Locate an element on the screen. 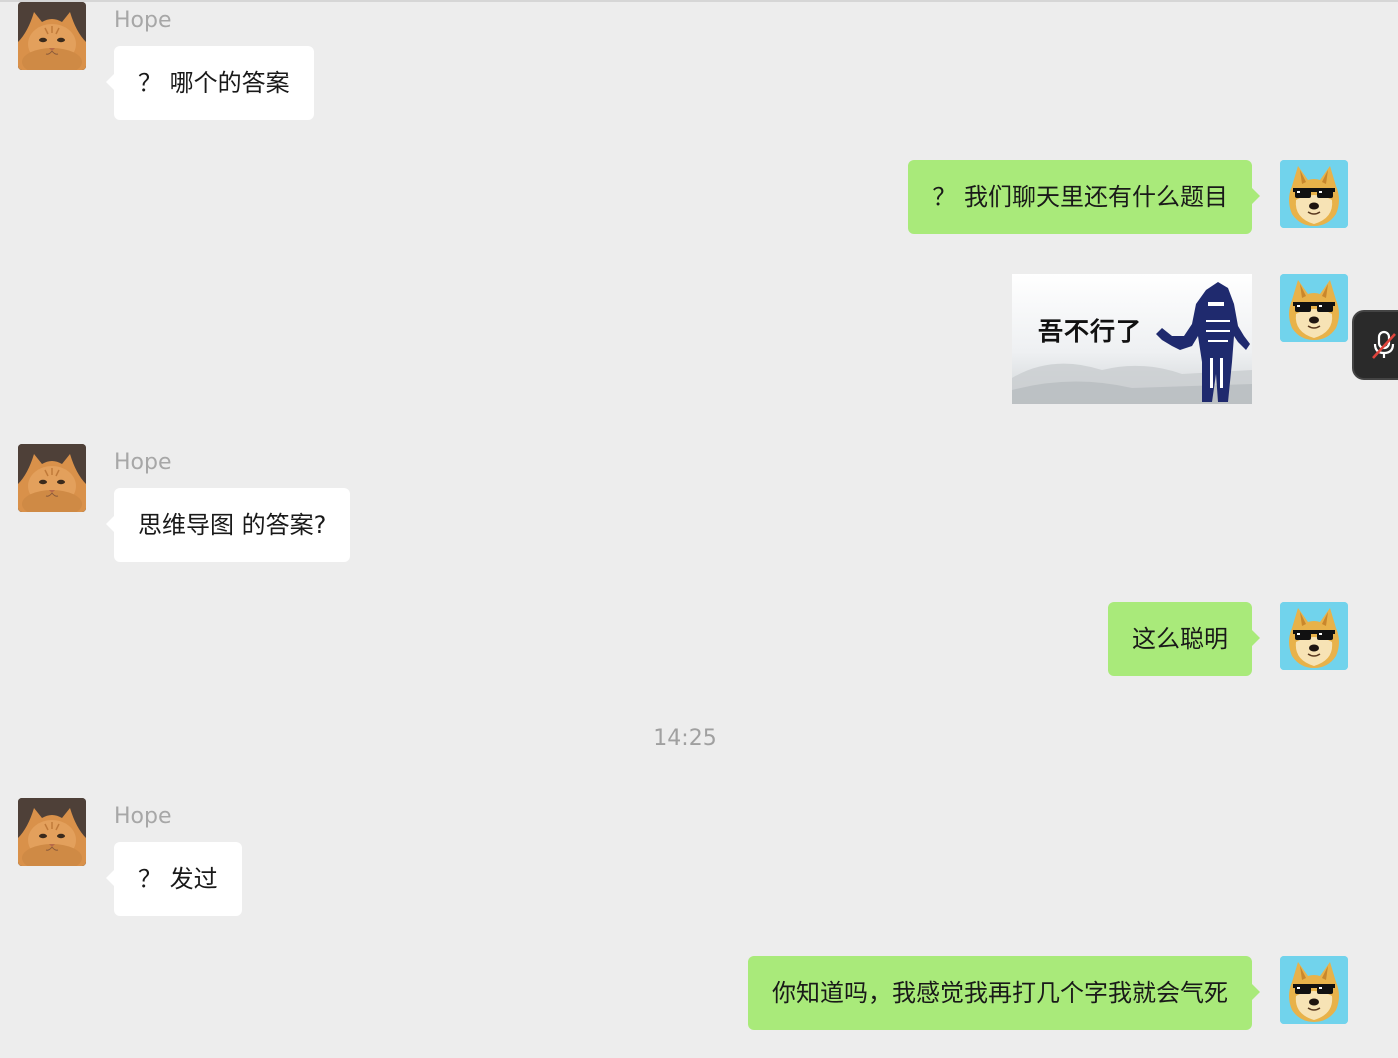  outgoing-message-bubble: ？ 我们聊天里还有什么题目 is located at coordinates (1084, 197).